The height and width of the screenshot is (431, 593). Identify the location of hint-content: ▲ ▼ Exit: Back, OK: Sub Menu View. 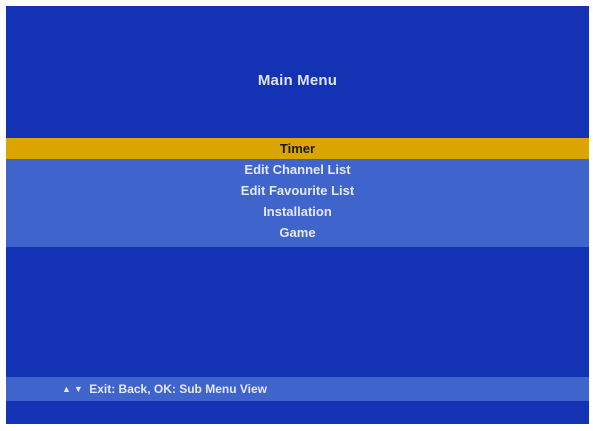
(164, 389).